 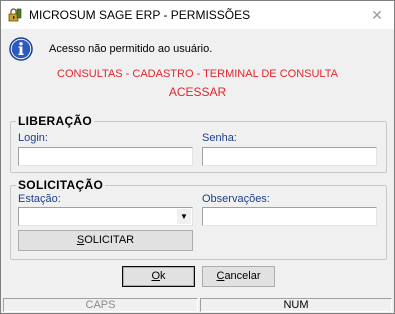 What do you see at coordinates (33, 138) in the screenshot?
I see `login-label: Login:` at bounding box center [33, 138].